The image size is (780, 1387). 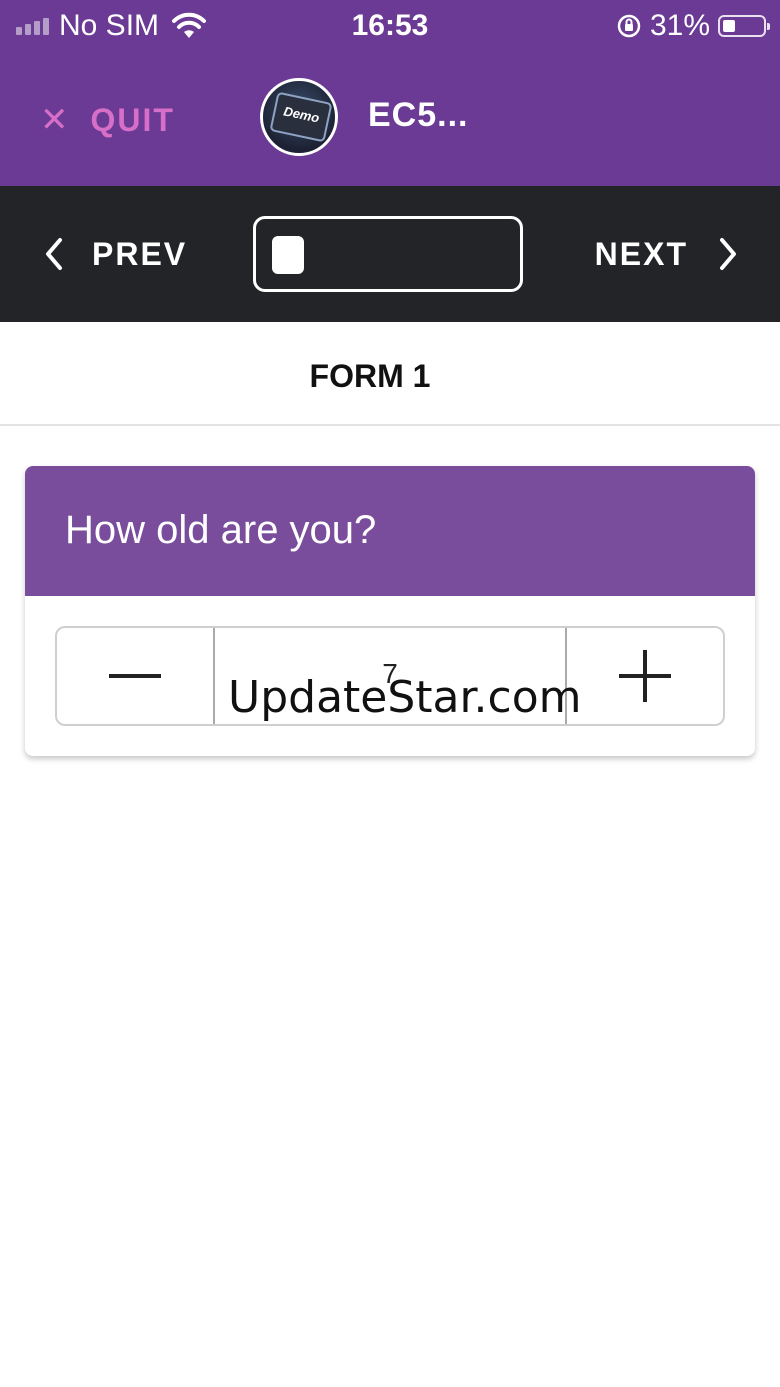 I want to click on chevron-left-icon, so click(x=54, y=254).